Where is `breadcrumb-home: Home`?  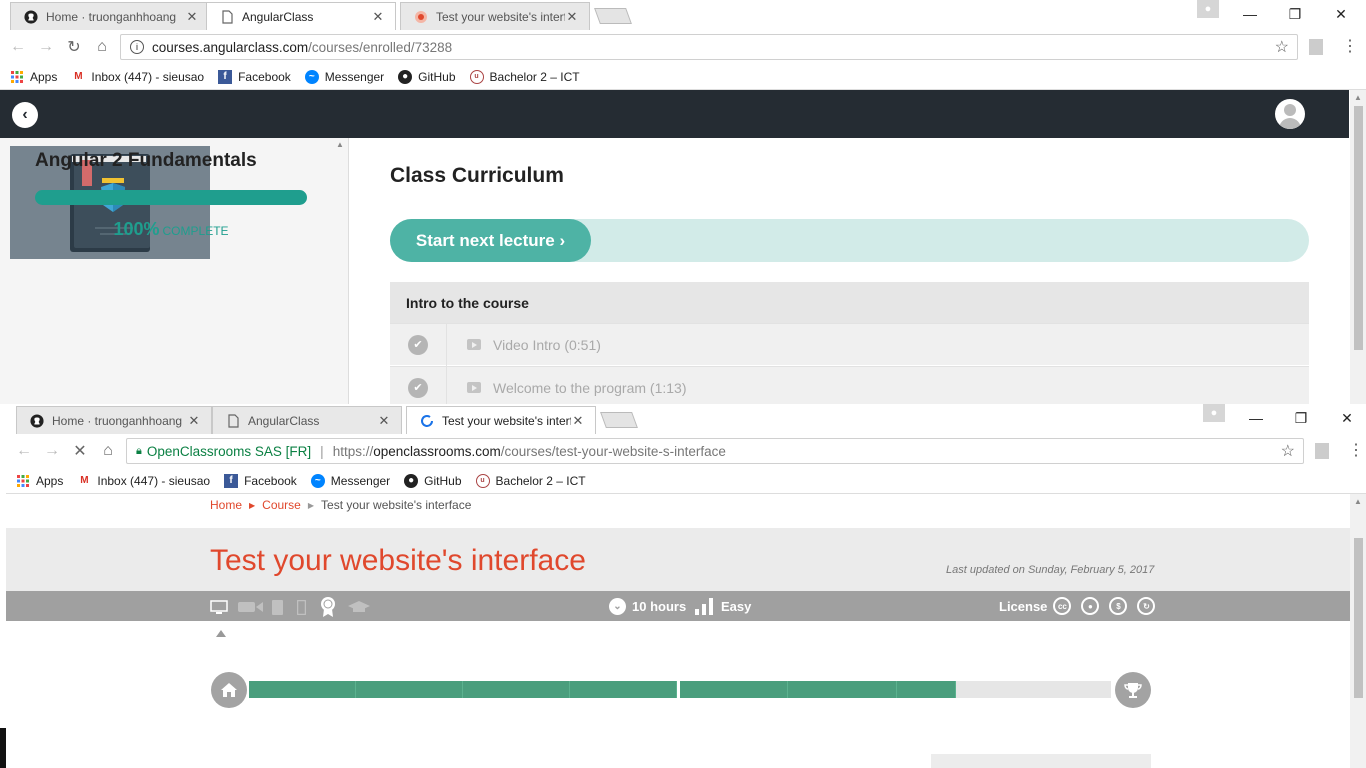
breadcrumb-home: Home is located at coordinates (226, 505).